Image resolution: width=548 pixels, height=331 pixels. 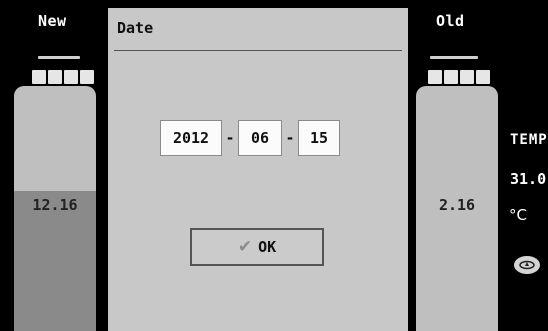 I want to click on ok-button-label: OK, so click(x=267, y=247).